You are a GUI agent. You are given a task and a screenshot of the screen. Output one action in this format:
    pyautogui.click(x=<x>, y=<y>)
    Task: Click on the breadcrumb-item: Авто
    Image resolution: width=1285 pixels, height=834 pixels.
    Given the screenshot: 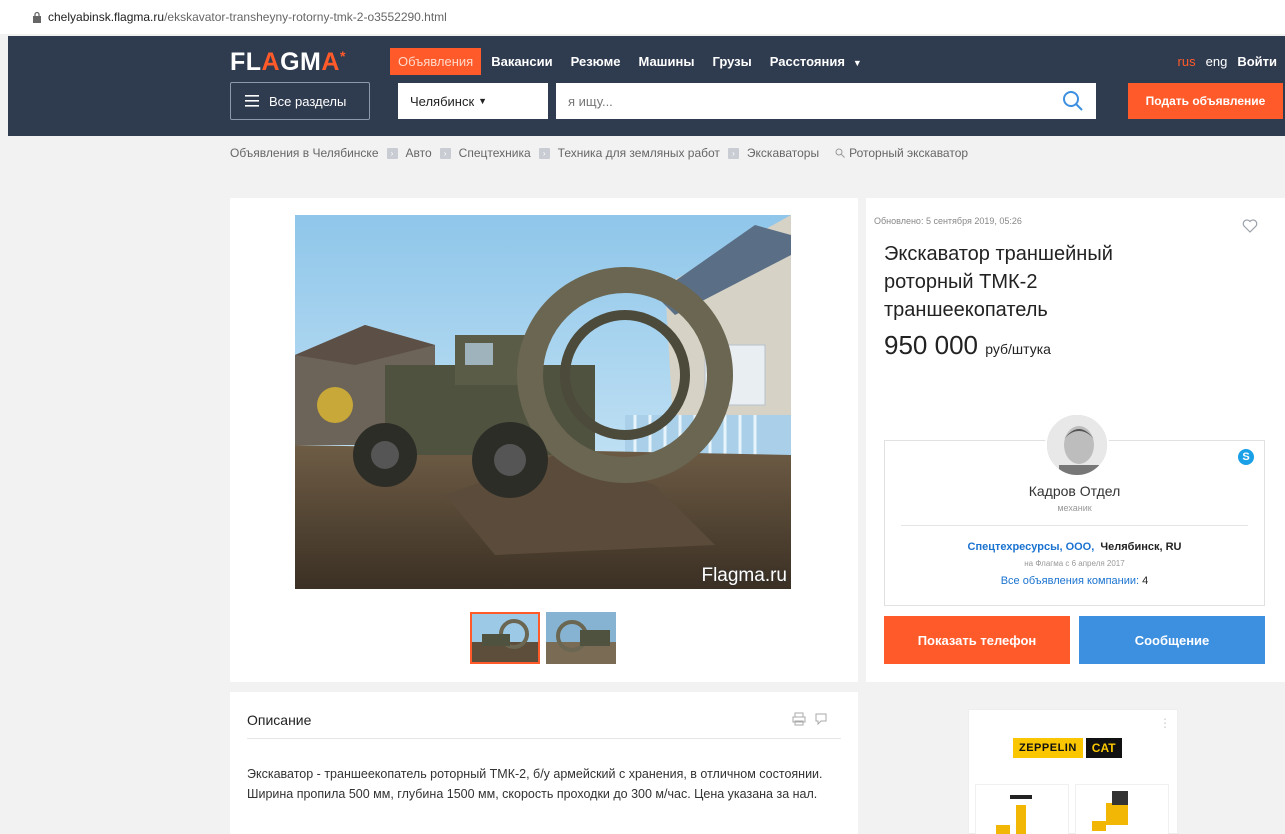 What is the action you would take?
    pyautogui.click(x=419, y=153)
    